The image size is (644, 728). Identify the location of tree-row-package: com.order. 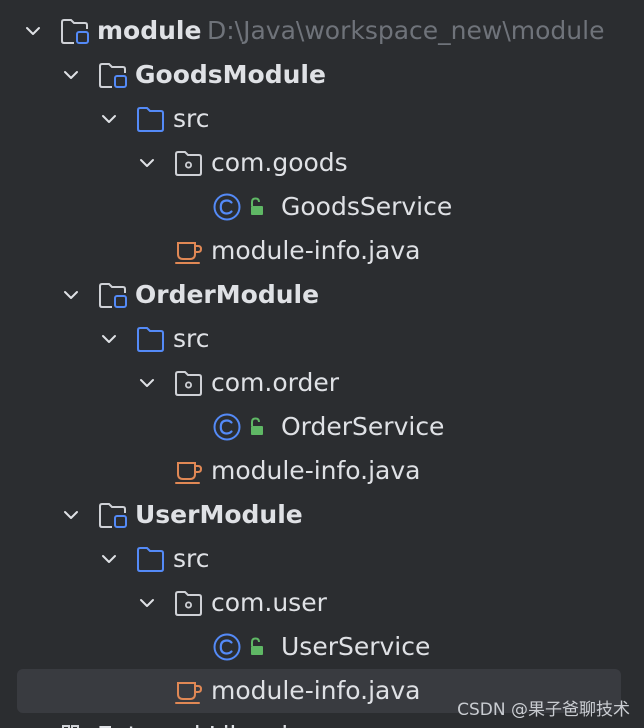
(322, 383).